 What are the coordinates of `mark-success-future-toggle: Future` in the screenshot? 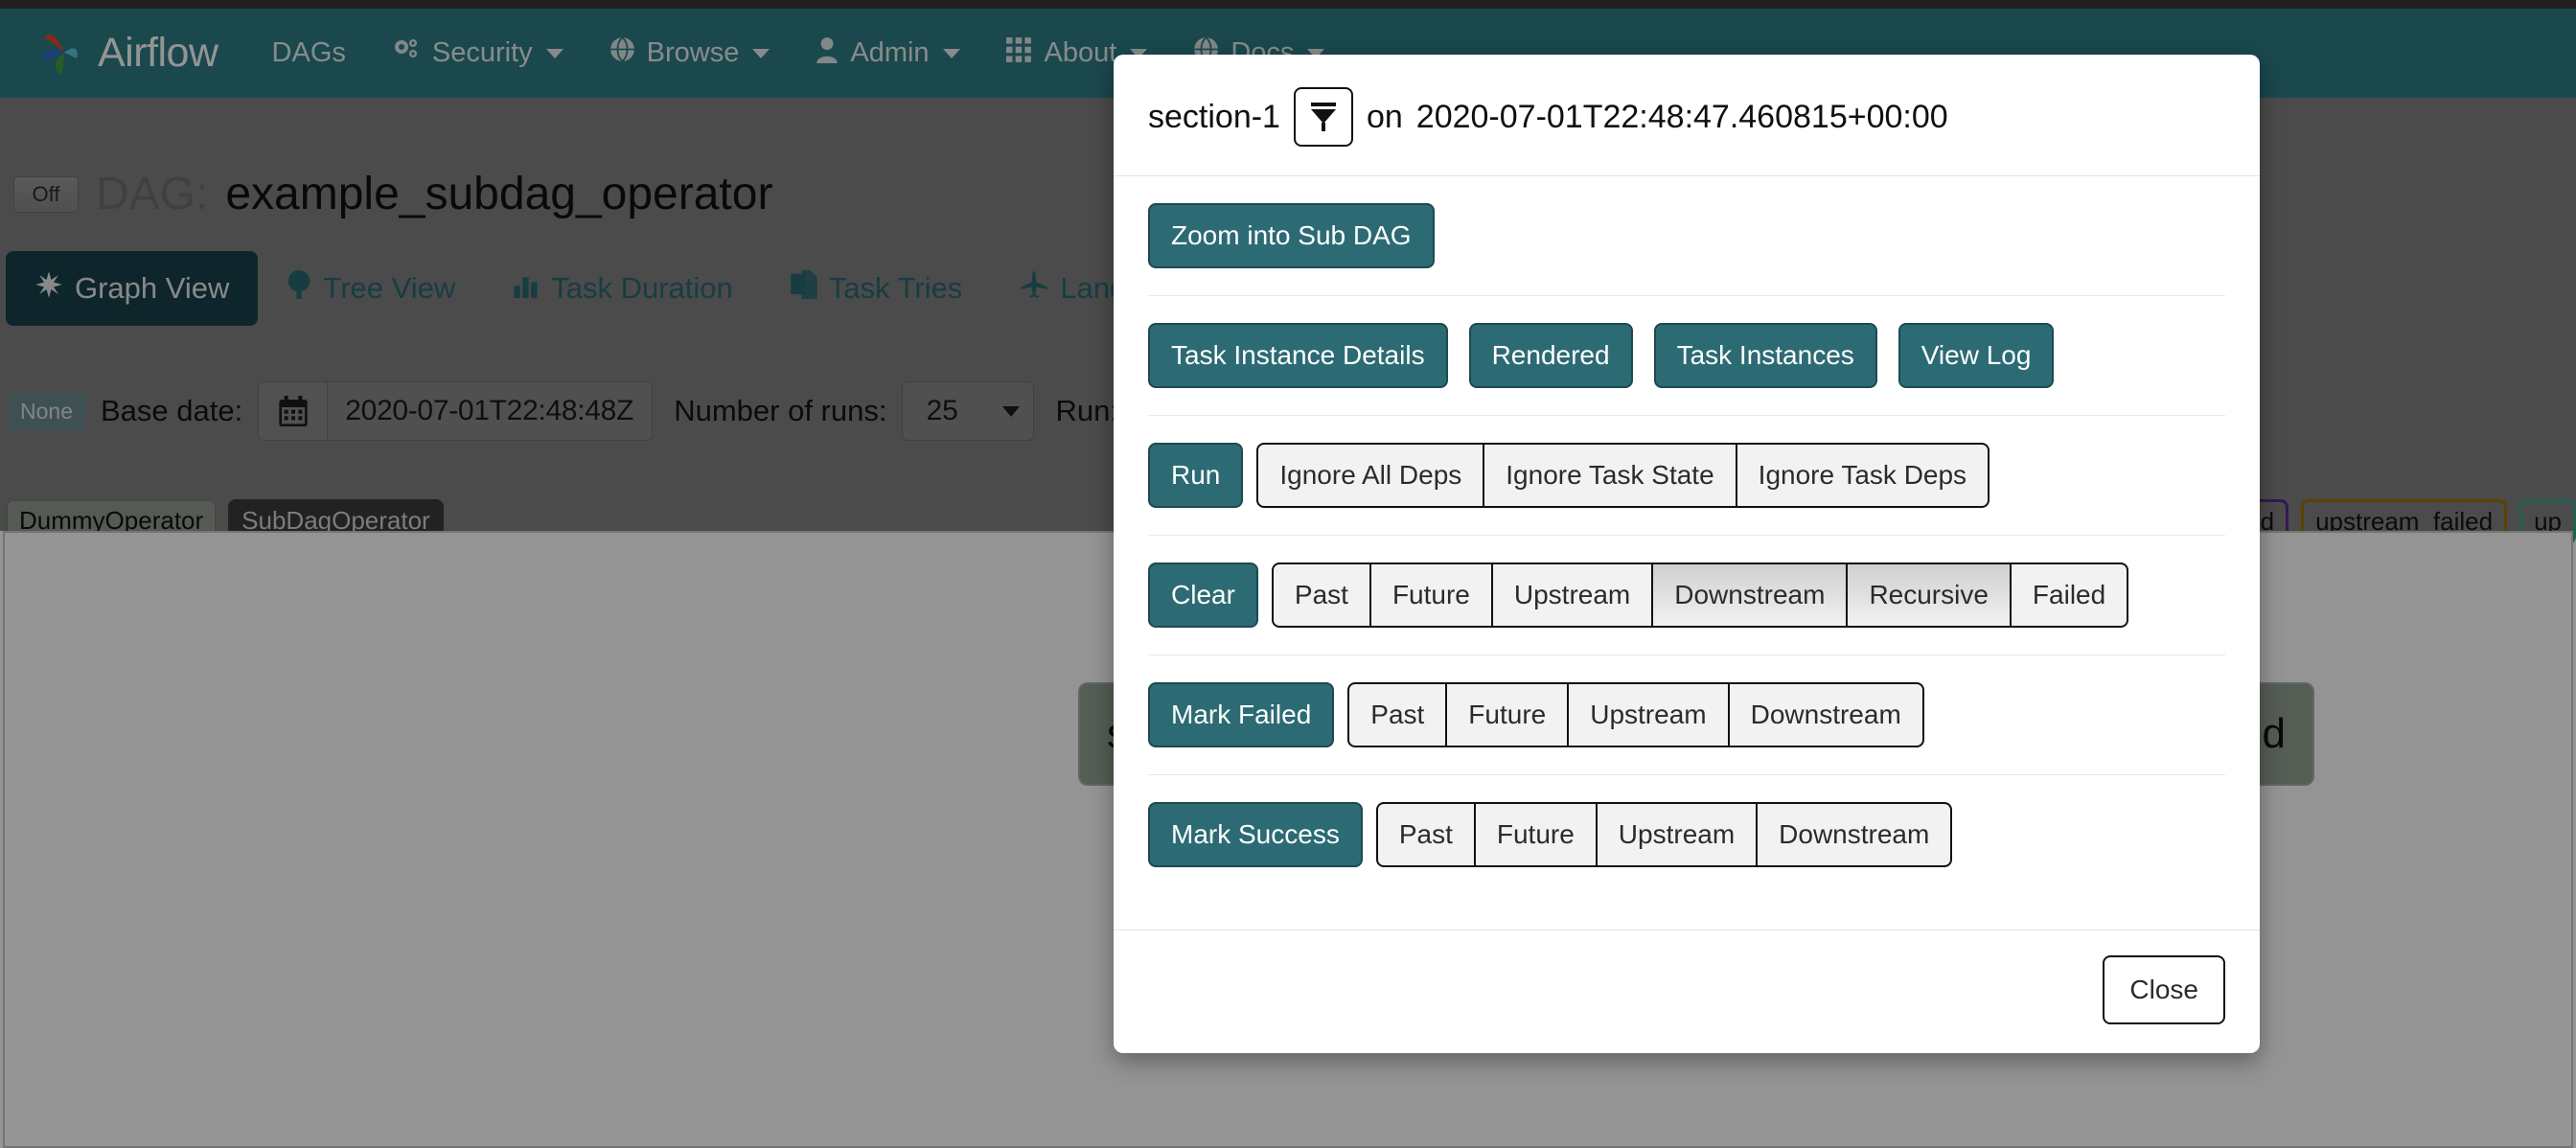 It's located at (1535, 834).